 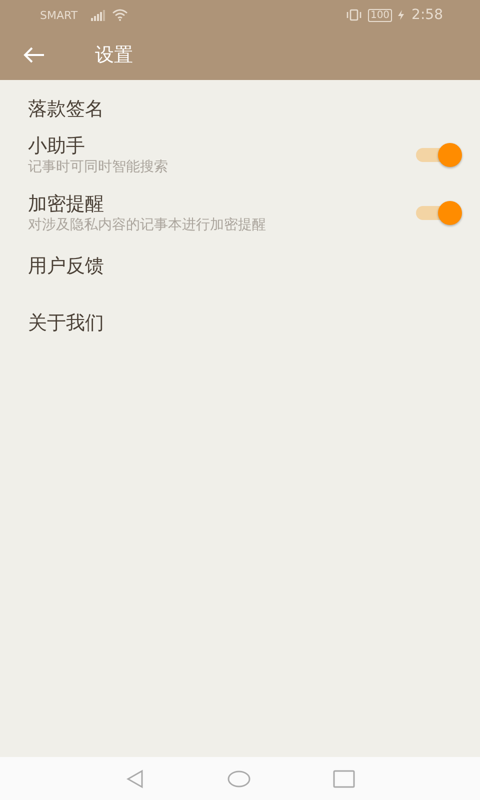 I want to click on wifi-icon, so click(x=120, y=15).